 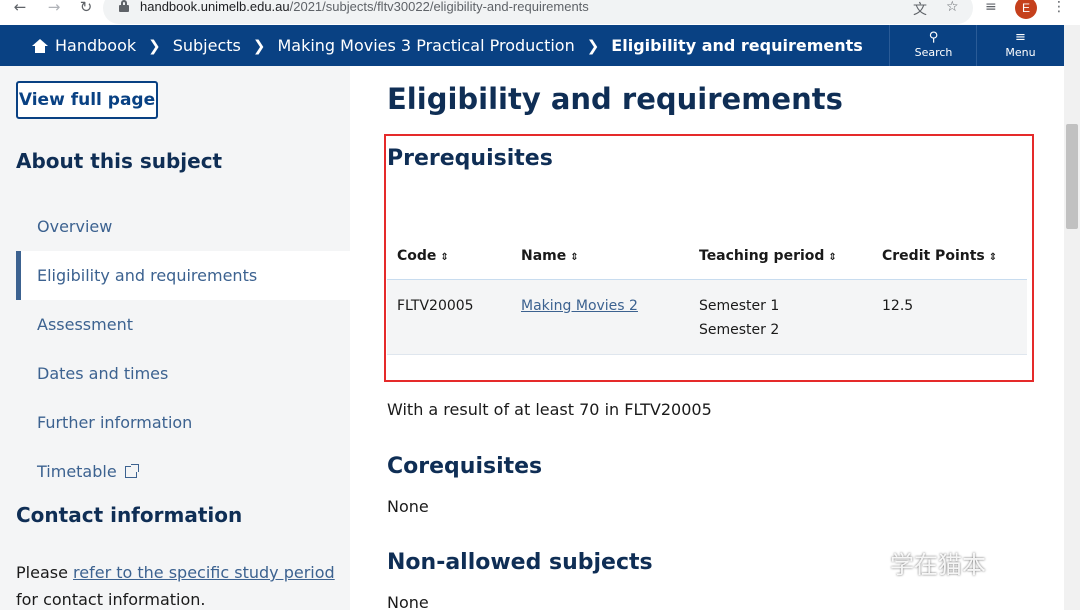 I want to click on page-title: Eligibility and requirements, so click(x=615, y=99).